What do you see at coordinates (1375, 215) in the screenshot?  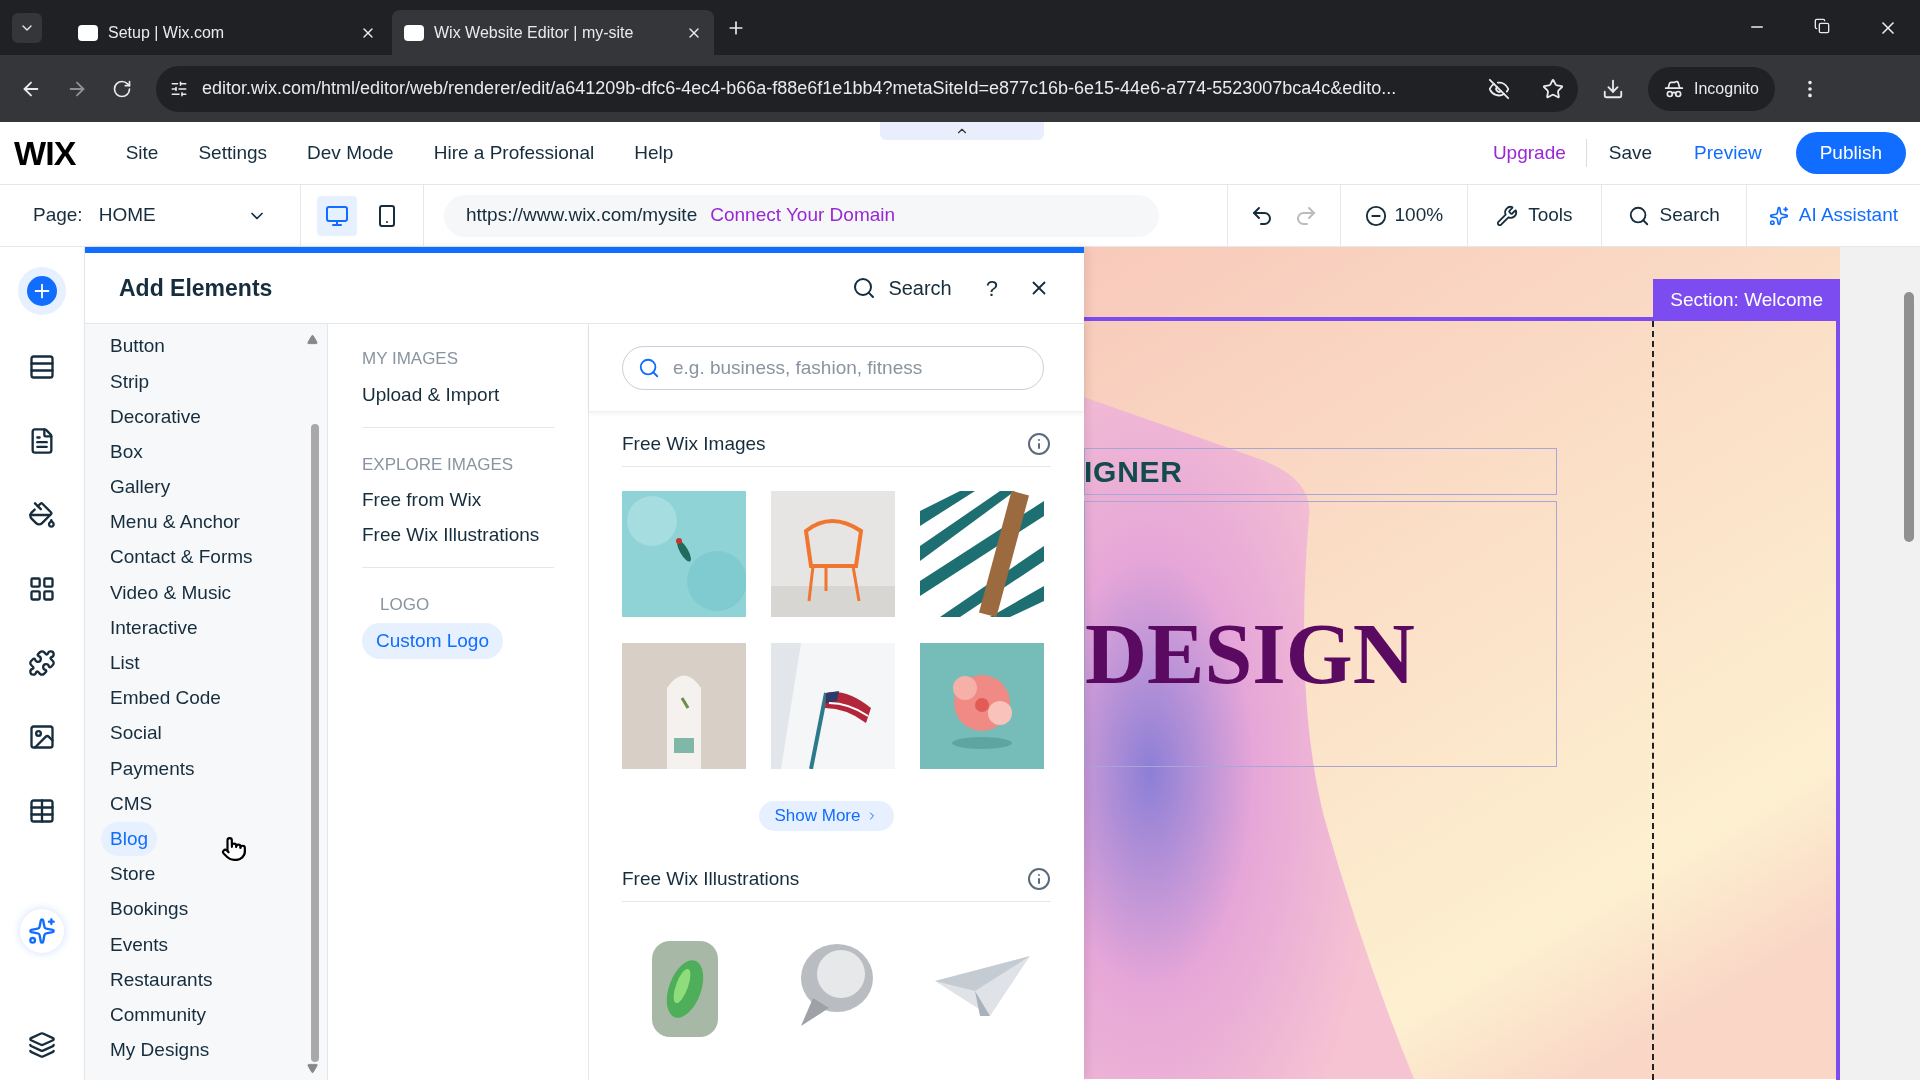 I see `zoom-out-icon` at bounding box center [1375, 215].